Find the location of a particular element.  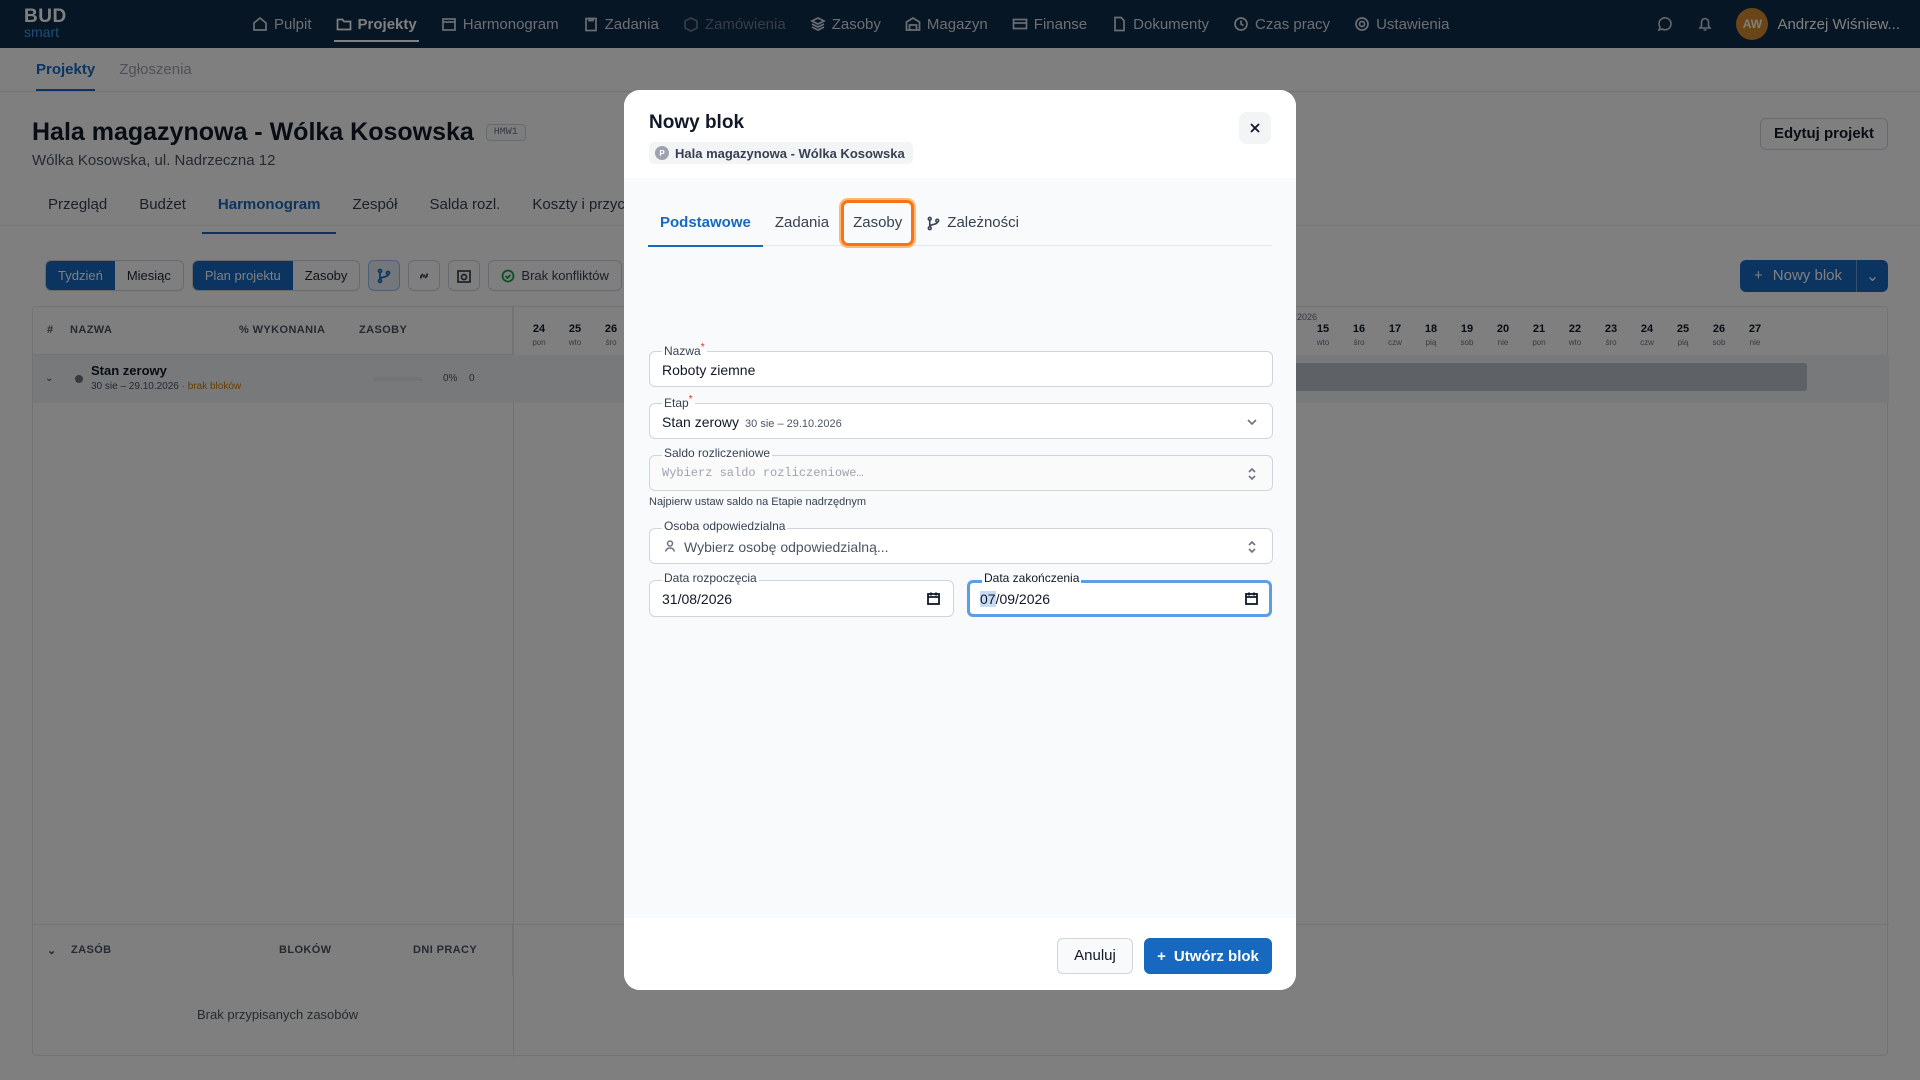

close-icon is located at coordinates (1255, 128).